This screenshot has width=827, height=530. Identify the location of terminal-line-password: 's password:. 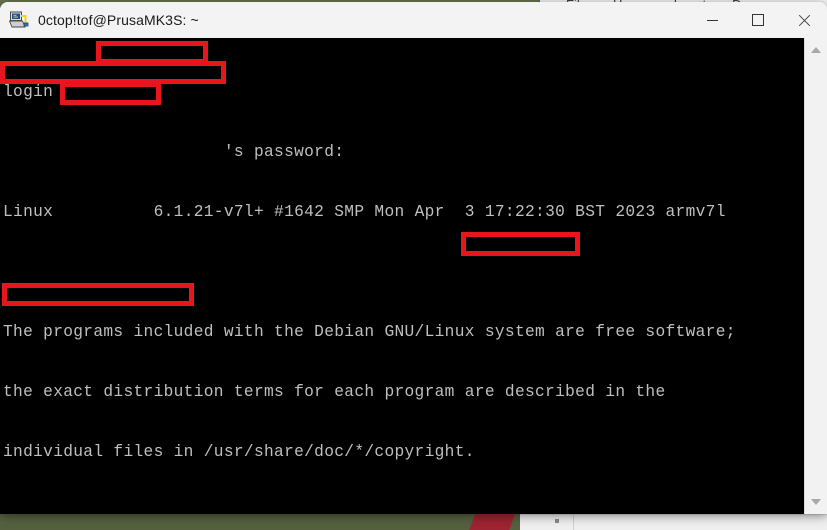
(284, 152).